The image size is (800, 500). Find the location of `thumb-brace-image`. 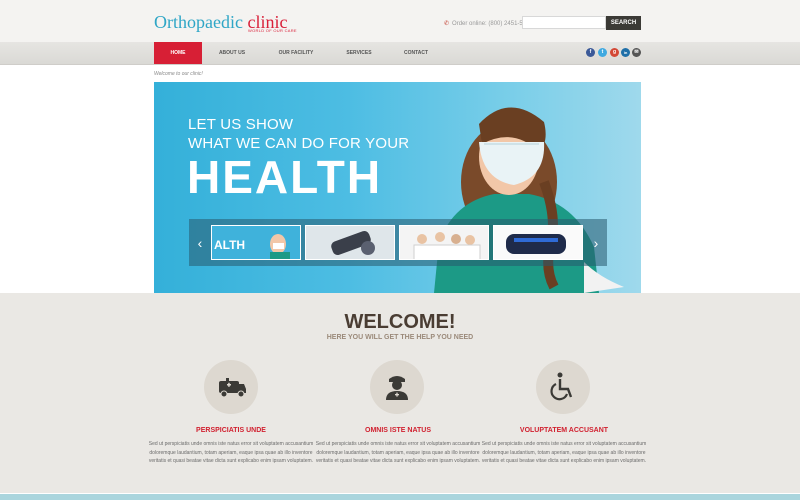

thumb-brace-image is located at coordinates (536, 244).